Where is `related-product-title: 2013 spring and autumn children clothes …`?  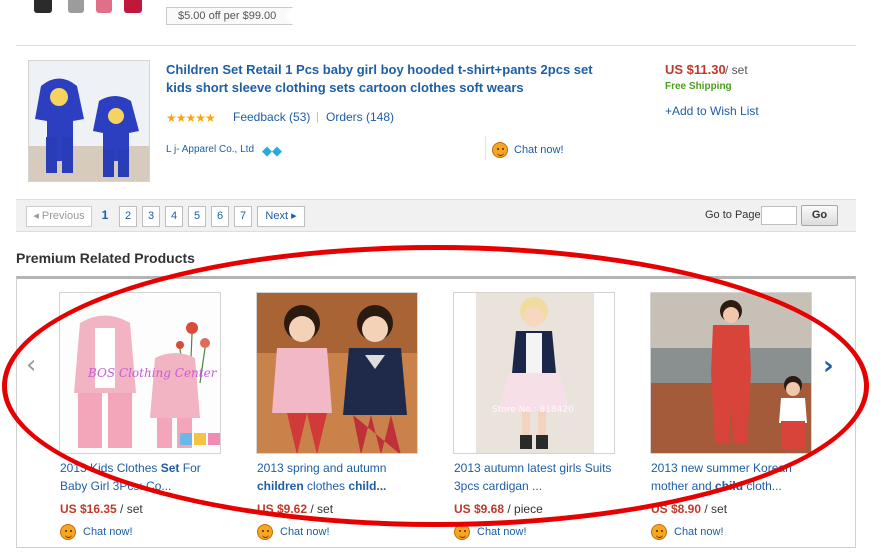 related-product-title: 2013 spring and autumn children clothes … is located at coordinates (337, 477).